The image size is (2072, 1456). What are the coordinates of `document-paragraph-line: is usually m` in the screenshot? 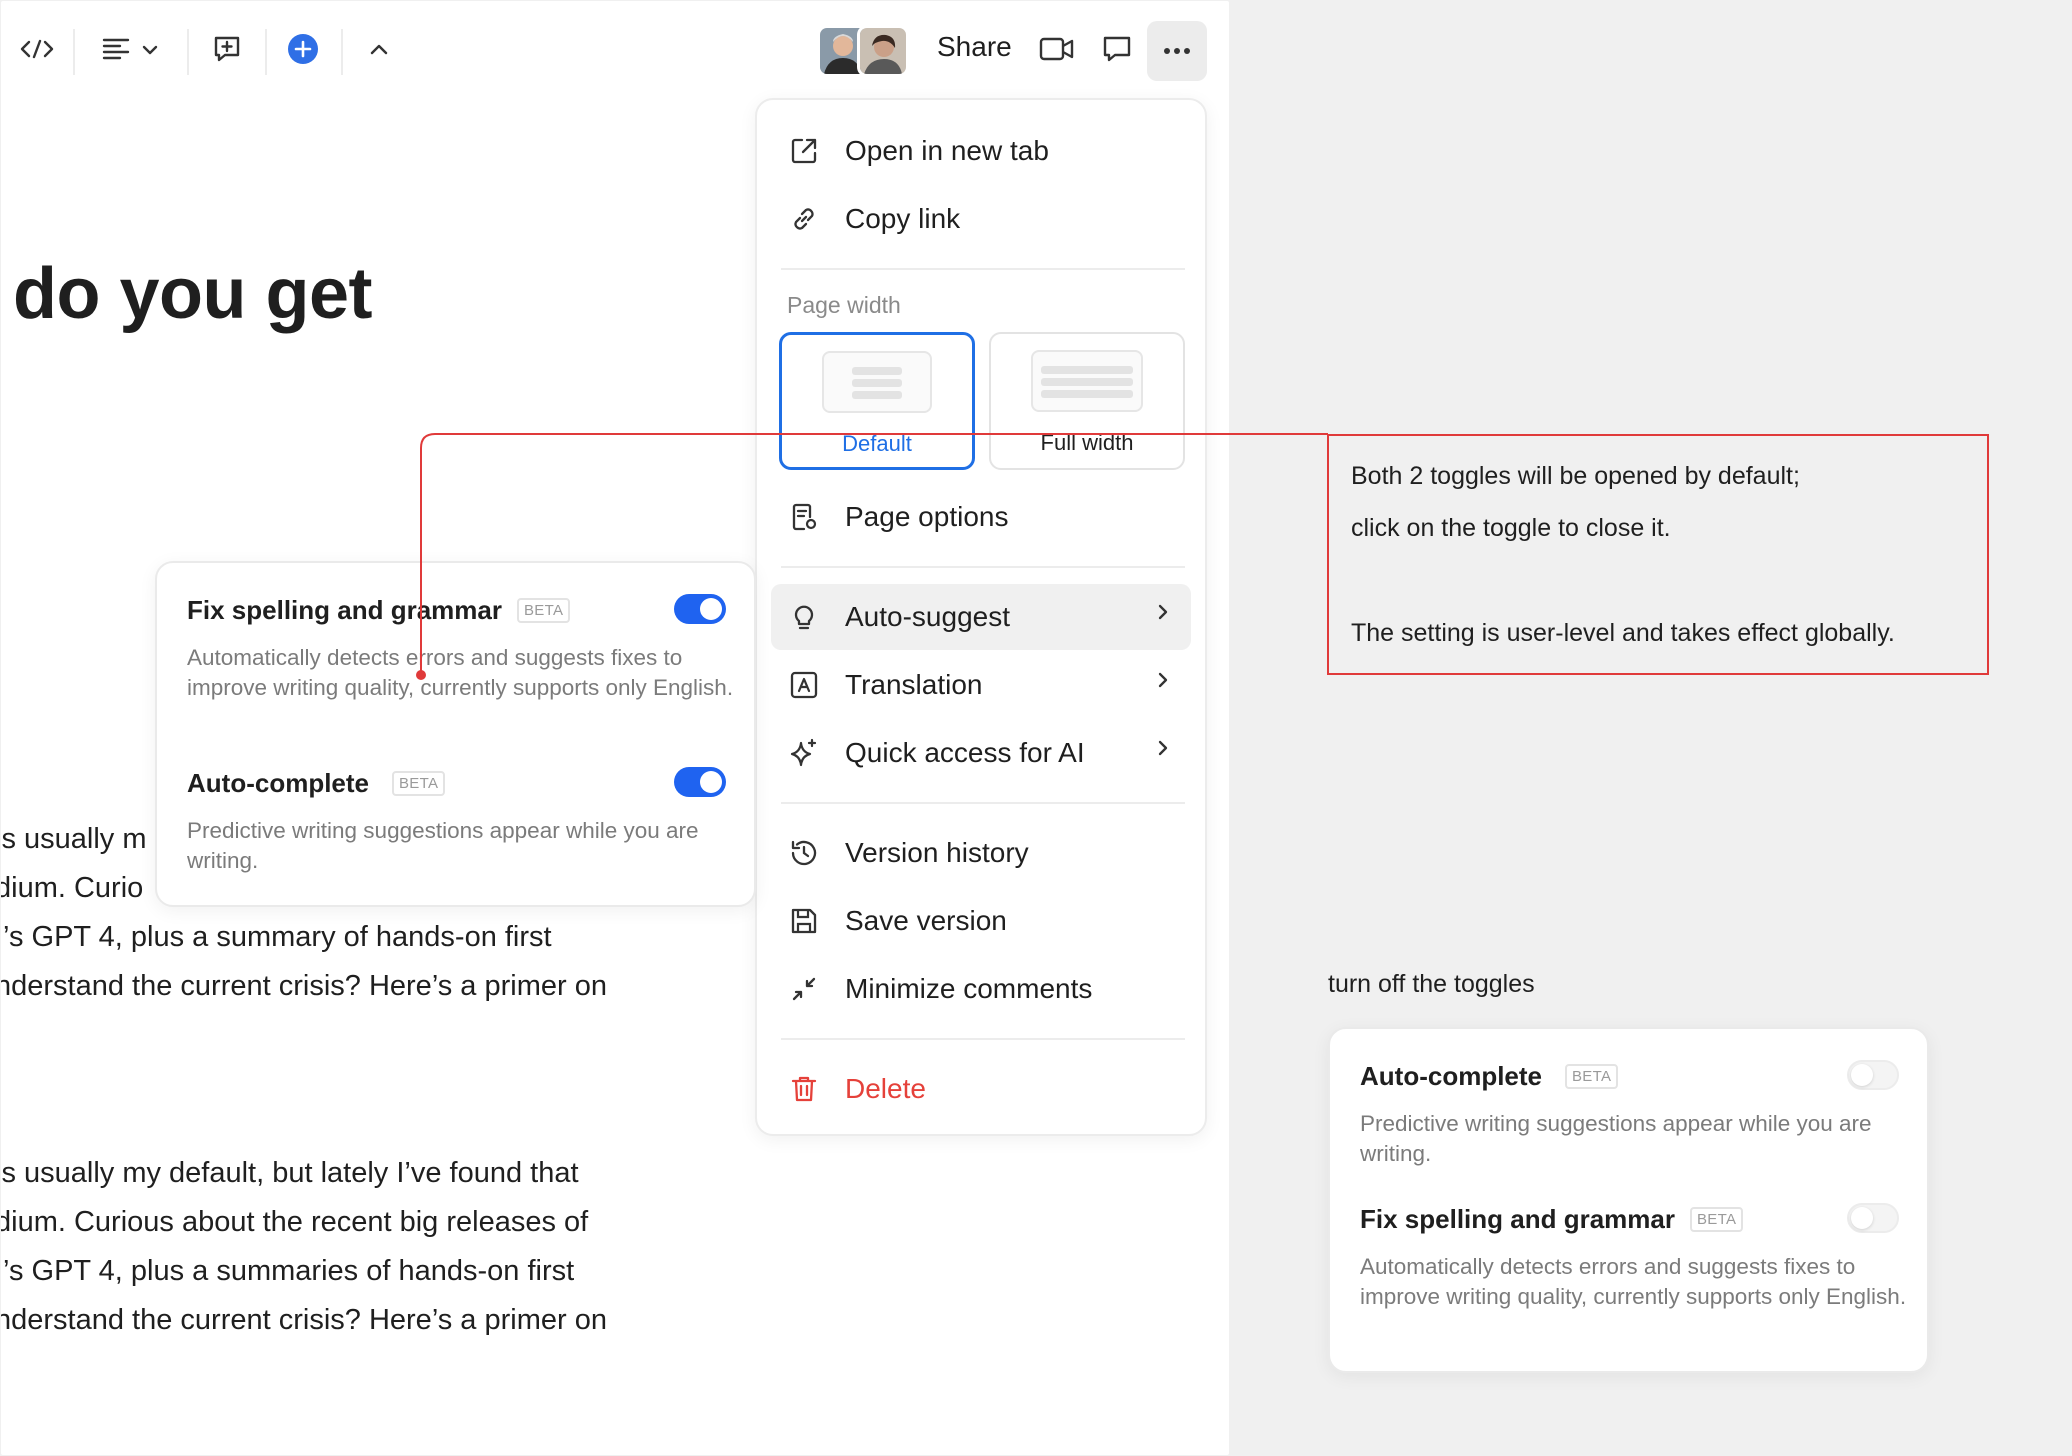 It's located at (74, 839).